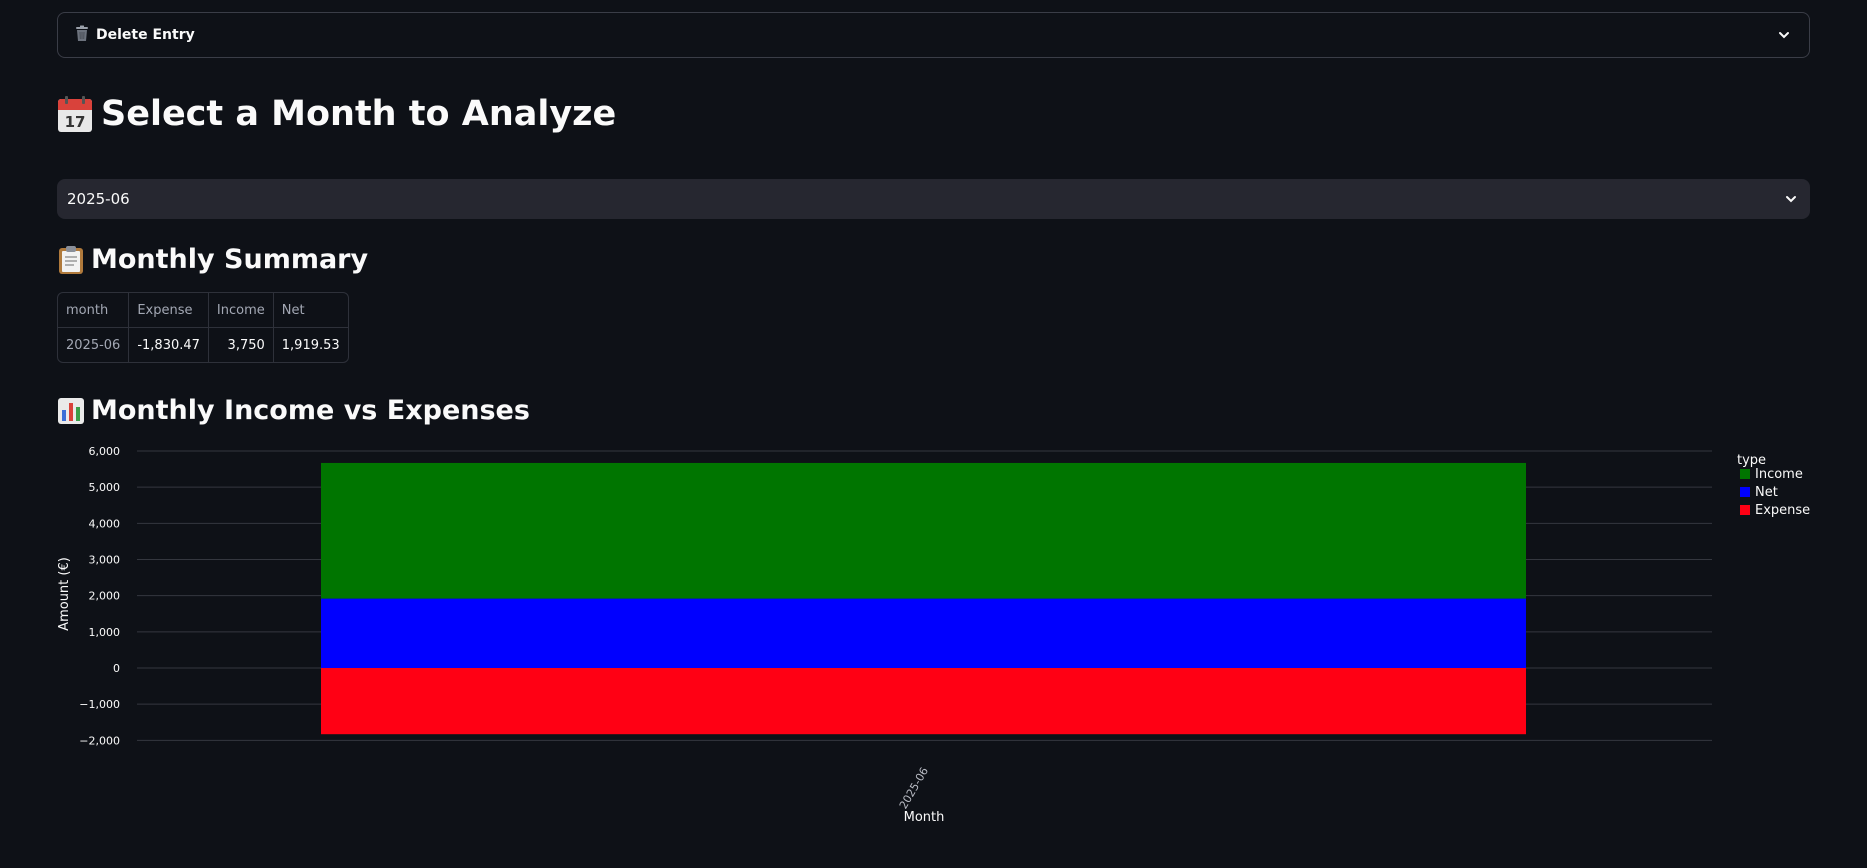 Image resolution: width=1867 pixels, height=868 pixels. What do you see at coordinates (923, 633) in the screenshot?
I see `bar-net` at bounding box center [923, 633].